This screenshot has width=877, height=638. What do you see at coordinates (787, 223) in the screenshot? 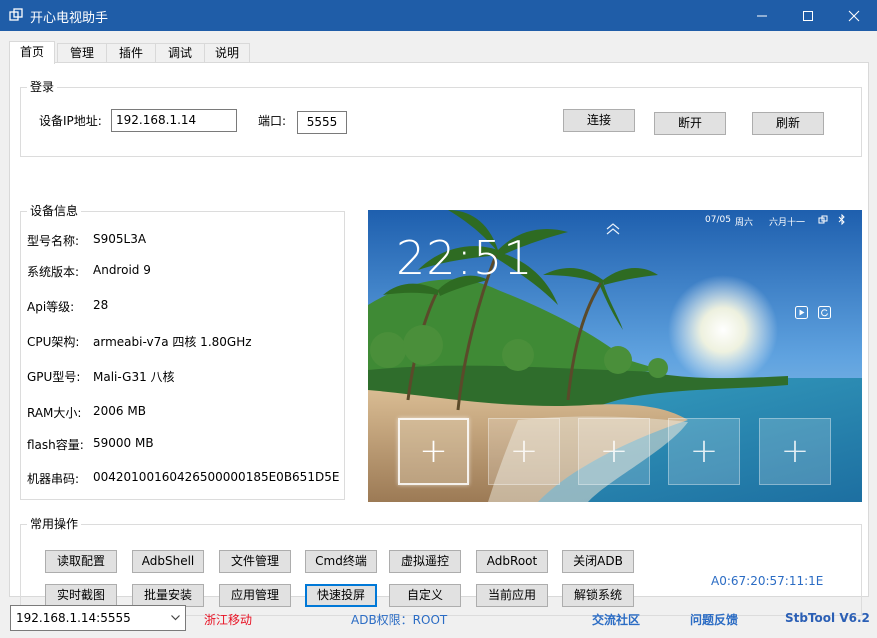
I see `tv-lunar-date: 六月十一` at bounding box center [787, 223].